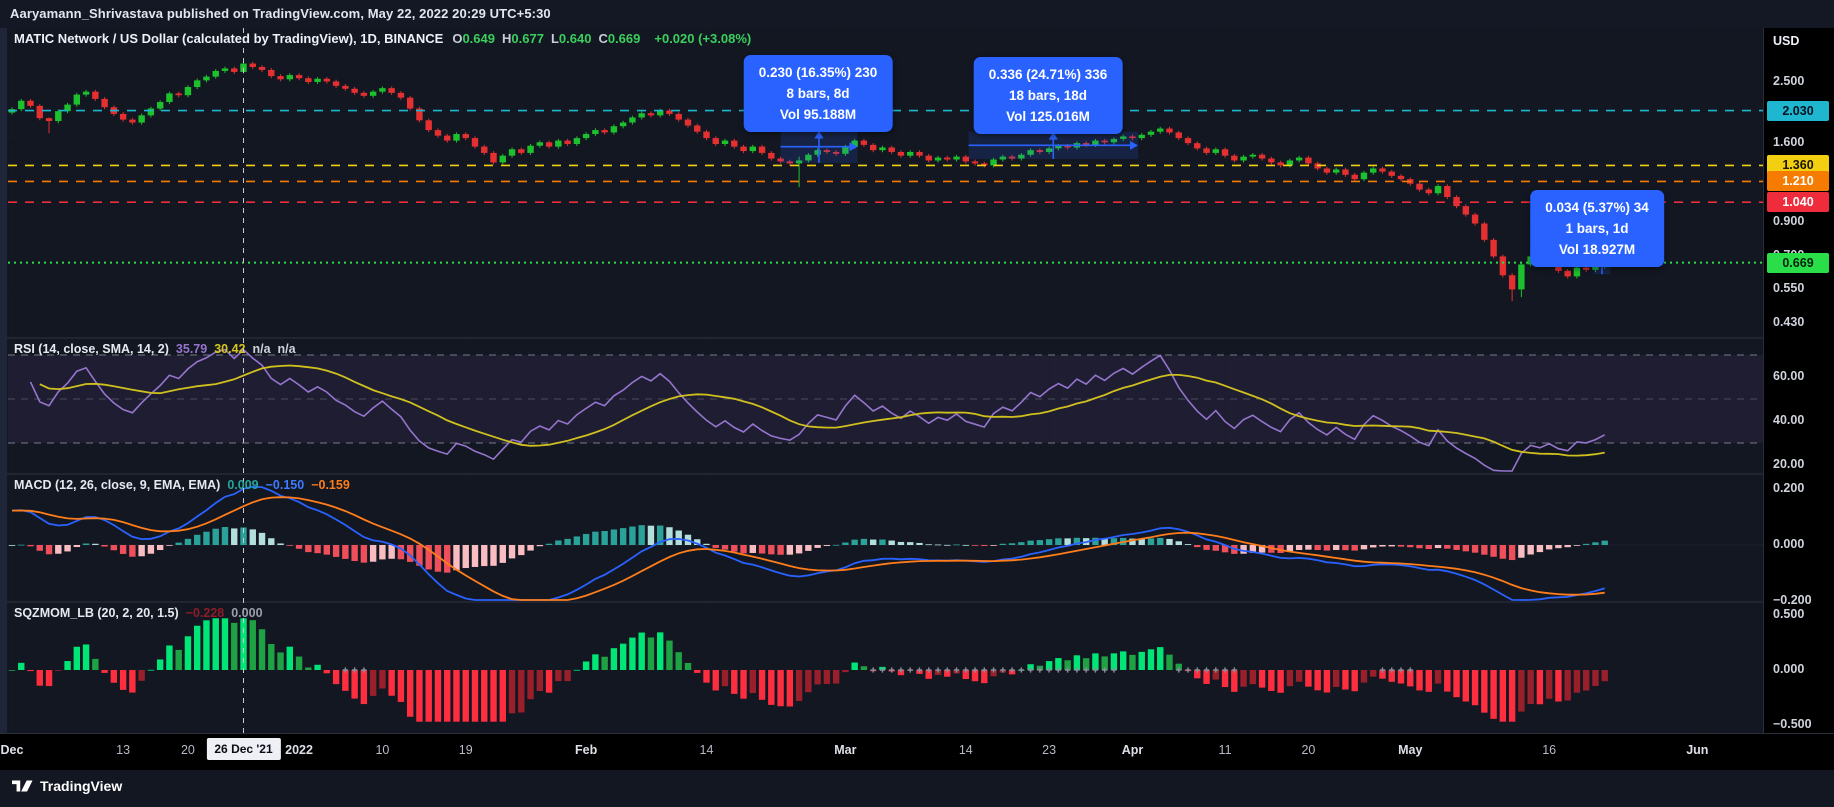 The image size is (1834, 807). I want to click on measure-tooltip: 0.034 (5.37%) 34 1 bars, 1d Vol 18.927M, so click(1597, 228).